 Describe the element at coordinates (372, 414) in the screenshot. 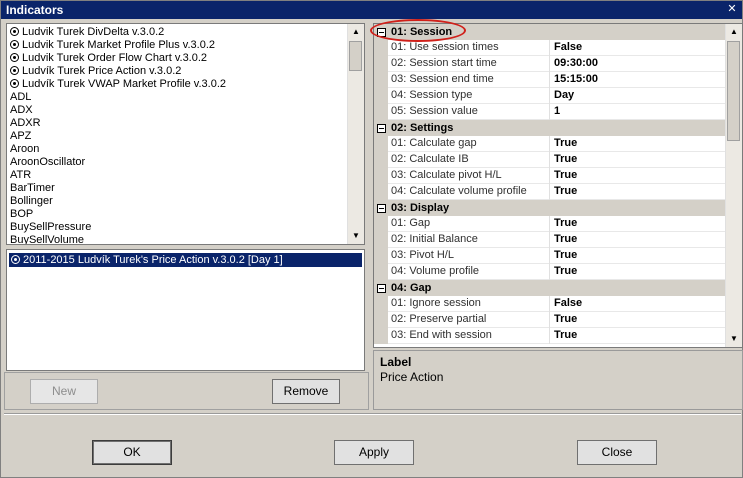

I see `footer-divider` at that location.